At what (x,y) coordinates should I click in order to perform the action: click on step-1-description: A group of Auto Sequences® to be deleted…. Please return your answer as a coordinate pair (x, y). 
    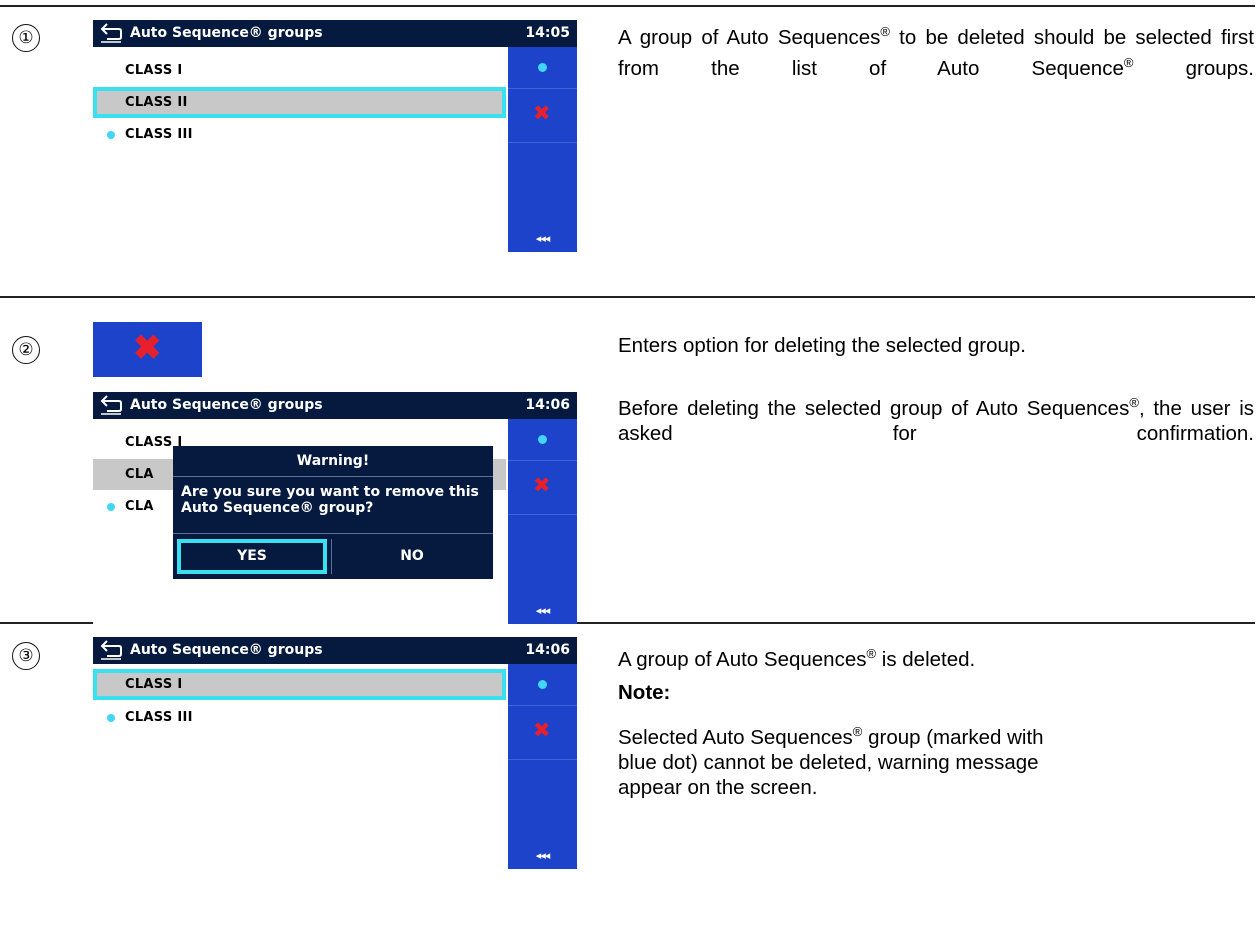
    Looking at the image, I should click on (936, 50).